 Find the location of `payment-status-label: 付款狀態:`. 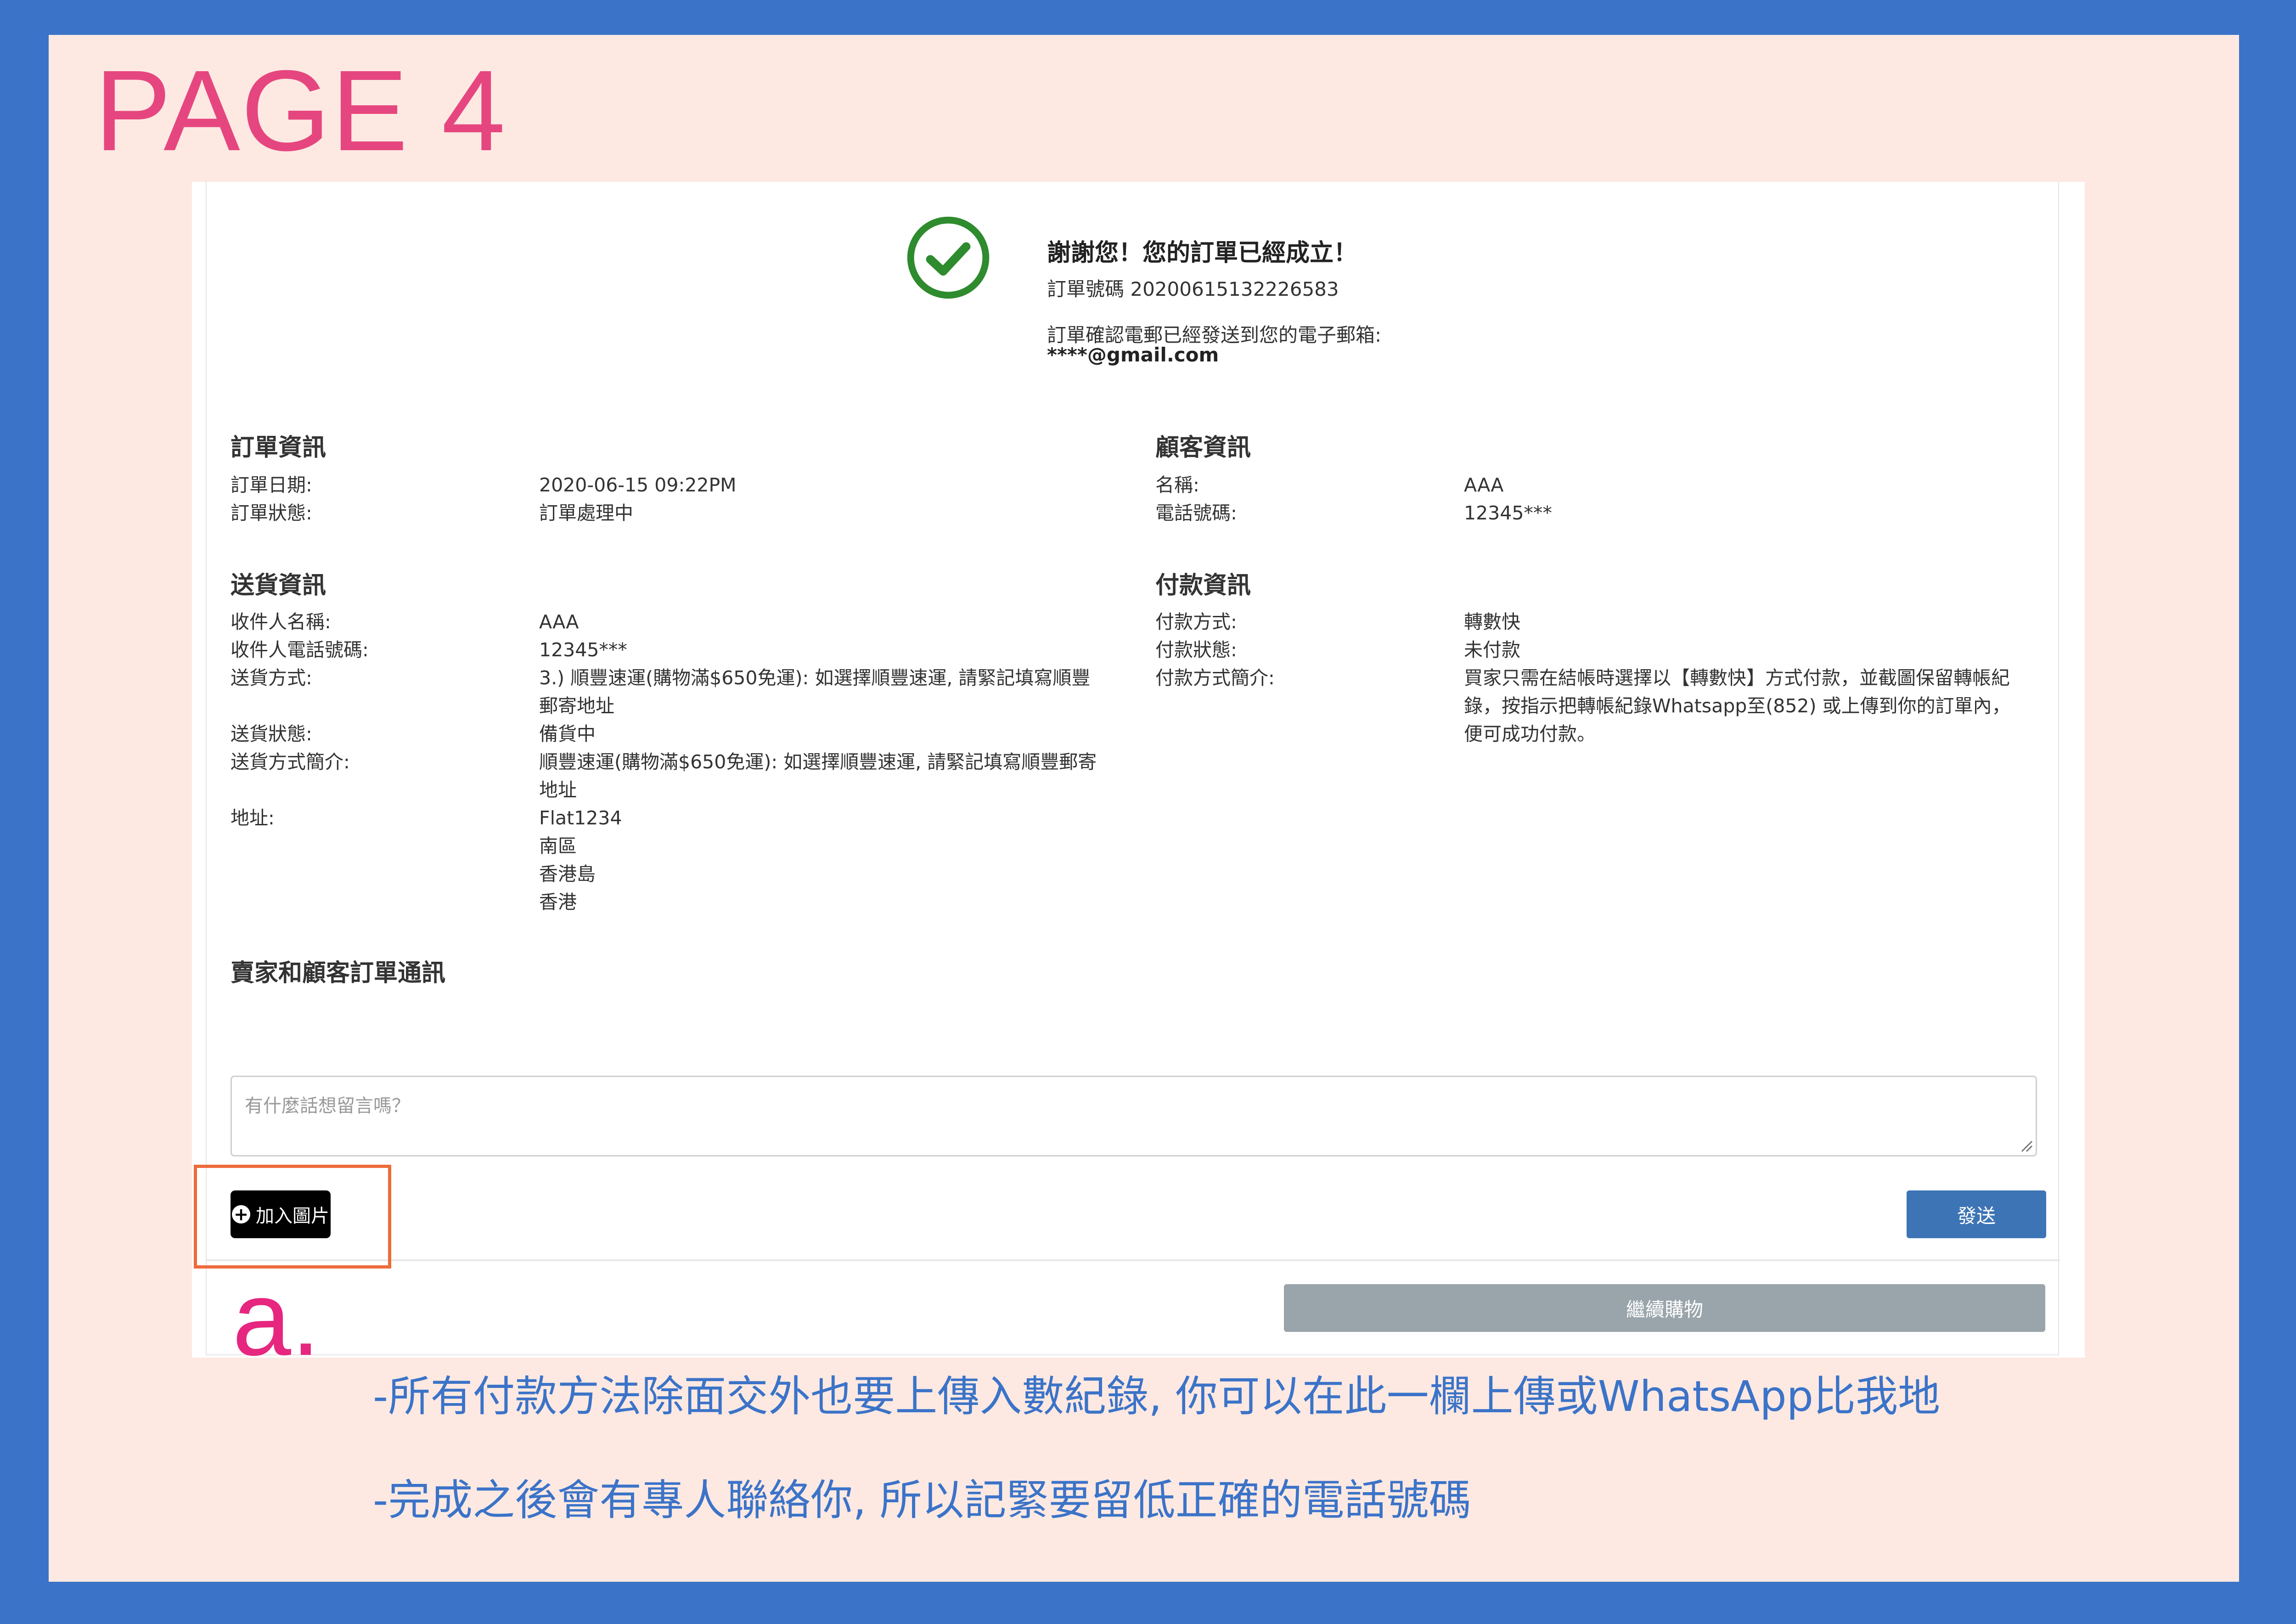

payment-status-label: 付款狀態: is located at coordinates (1196, 650).